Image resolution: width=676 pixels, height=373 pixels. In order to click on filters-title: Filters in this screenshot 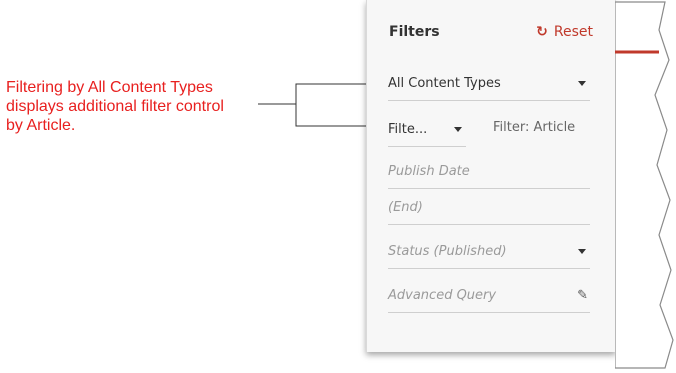, I will do `click(414, 32)`.